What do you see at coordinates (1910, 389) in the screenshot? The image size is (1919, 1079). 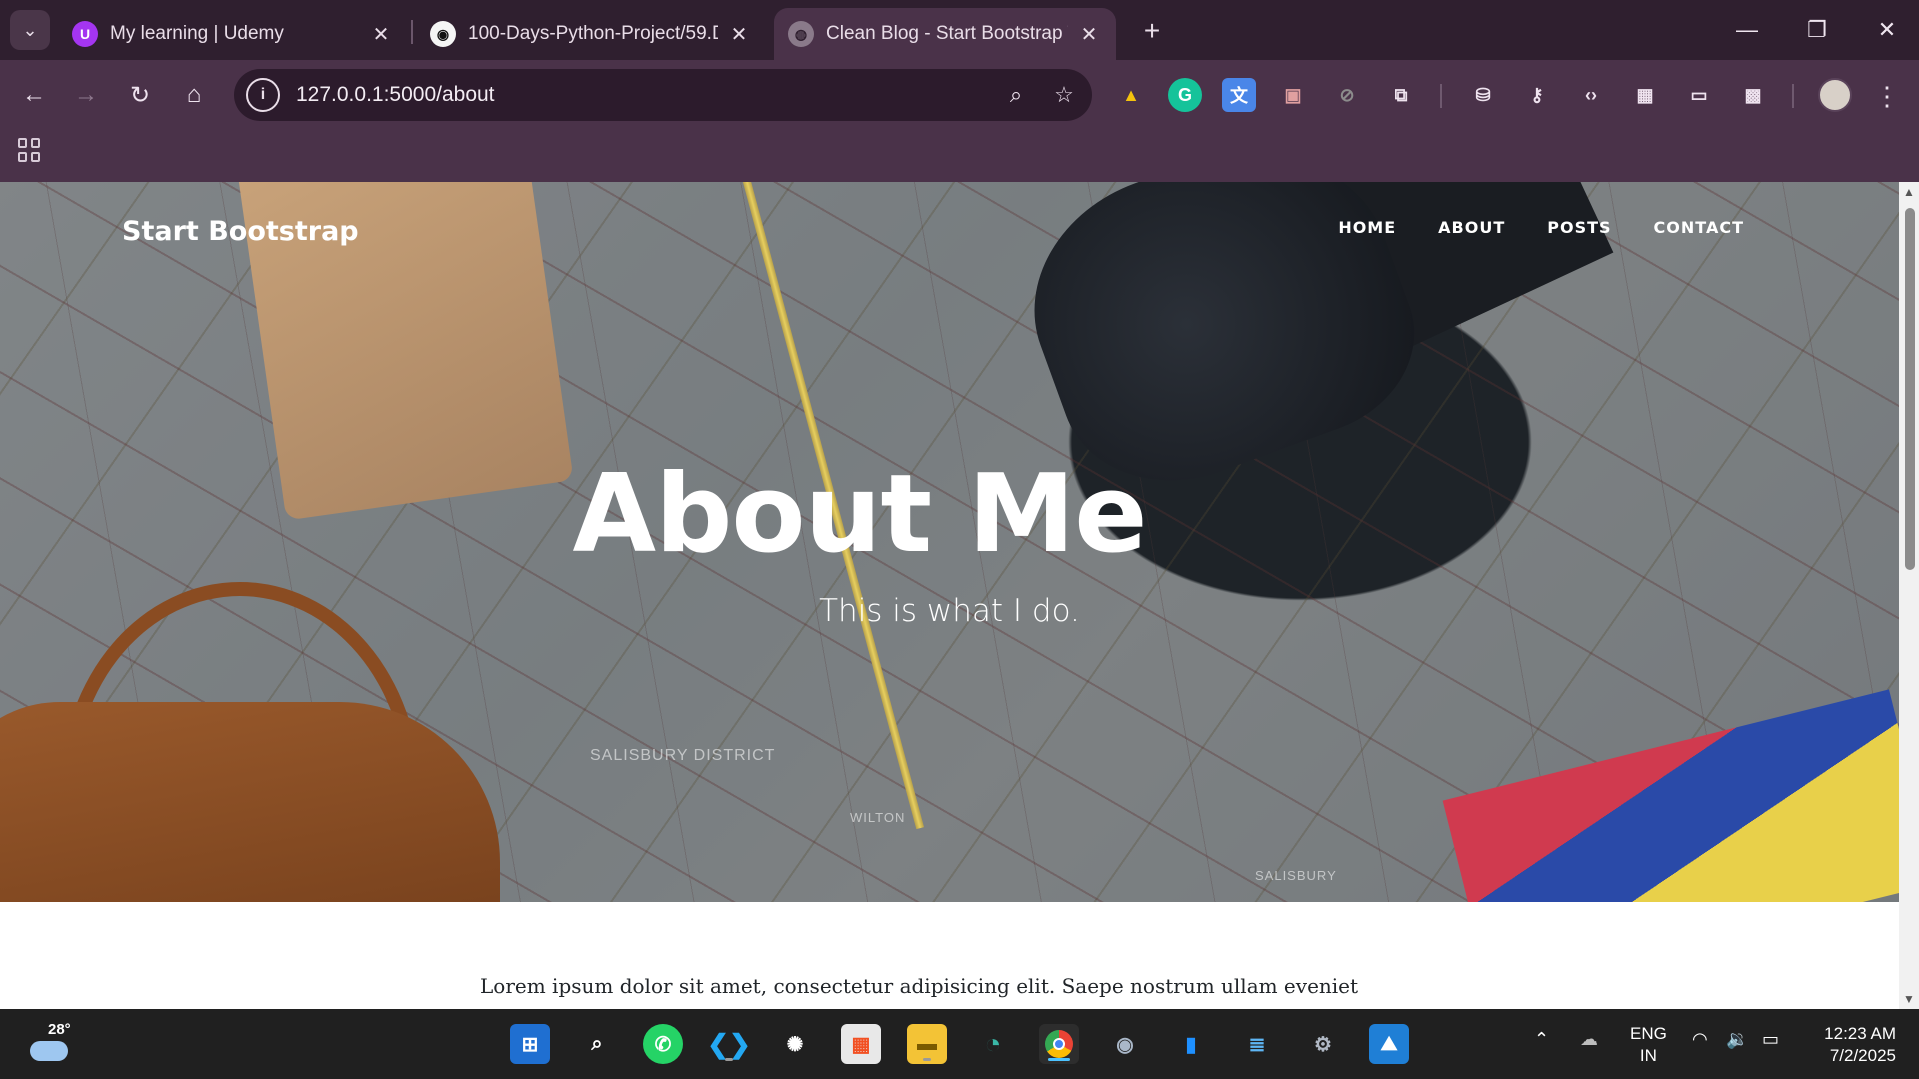 I see `scrollbar-thumb` at bounding box center [1910, 389].